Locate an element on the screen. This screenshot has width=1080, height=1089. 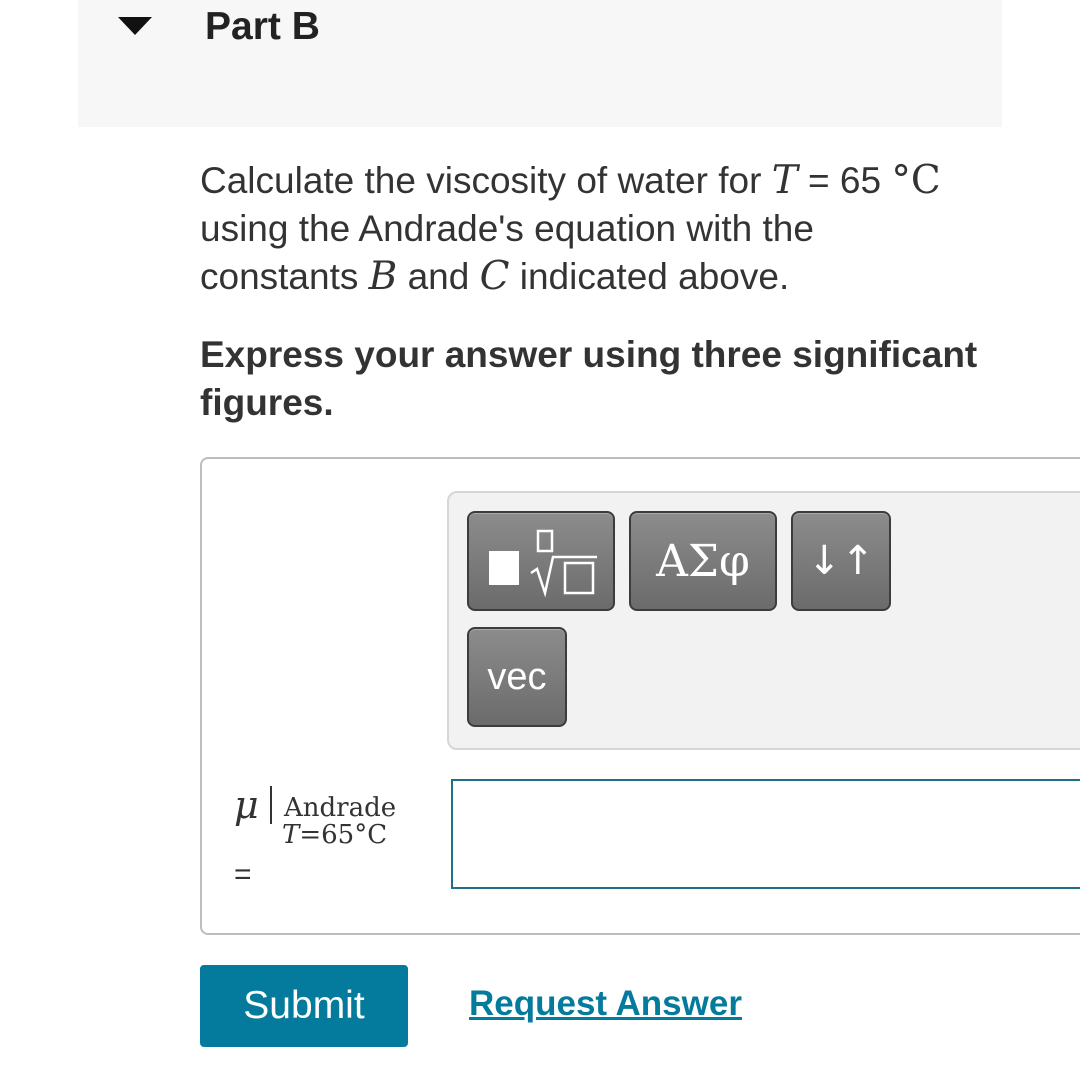
greek-symbols-button: ΑΣφ is located at coordinates (703, 561).